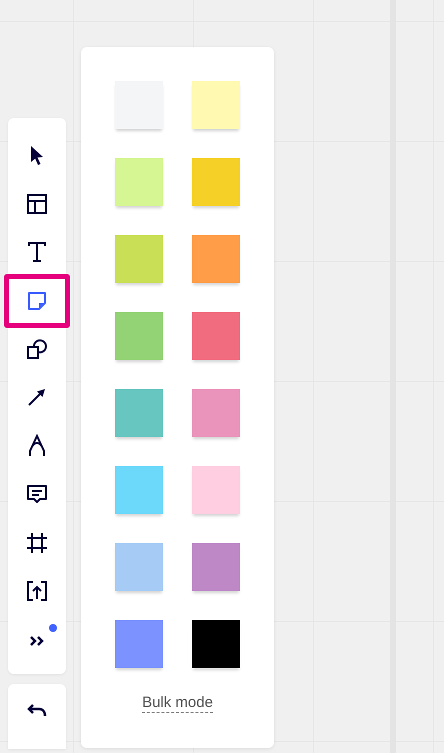 The image size is (444, 753). I want to click on layout-icon, so click(37, 204).